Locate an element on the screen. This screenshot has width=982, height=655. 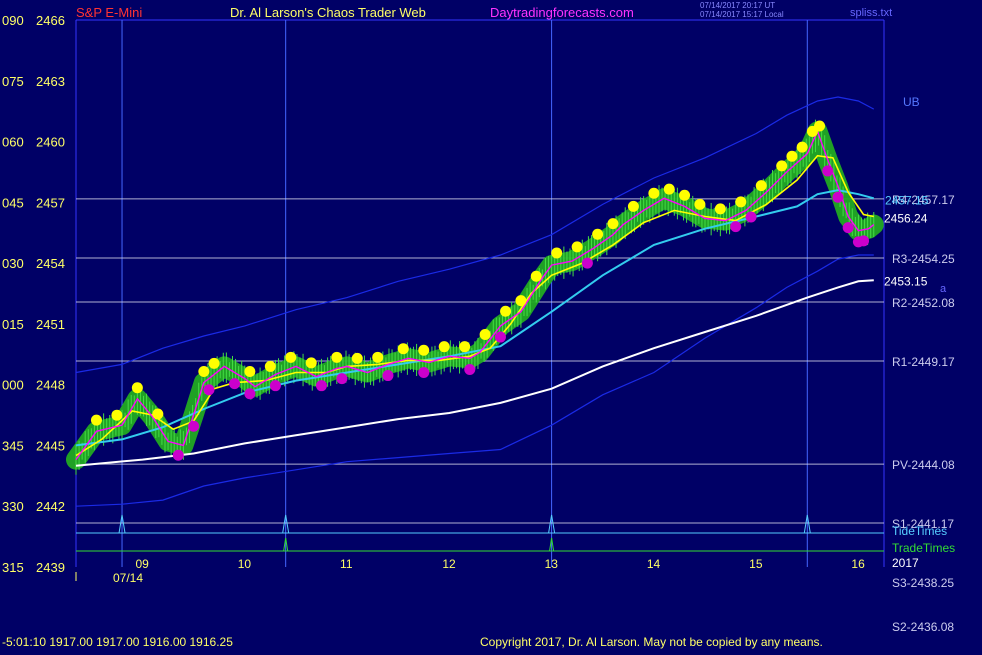
site-link: Daytradingforecasts.com is located at coordinates (562, 12).